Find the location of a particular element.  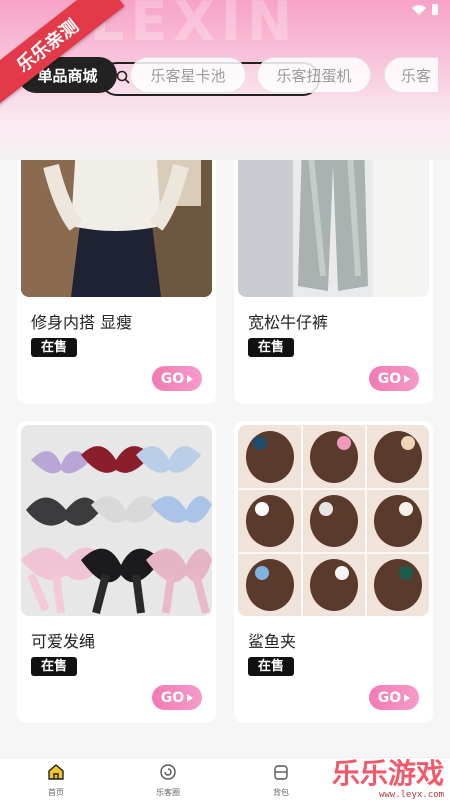

wifi-icon is located at coordinates (419, 9).